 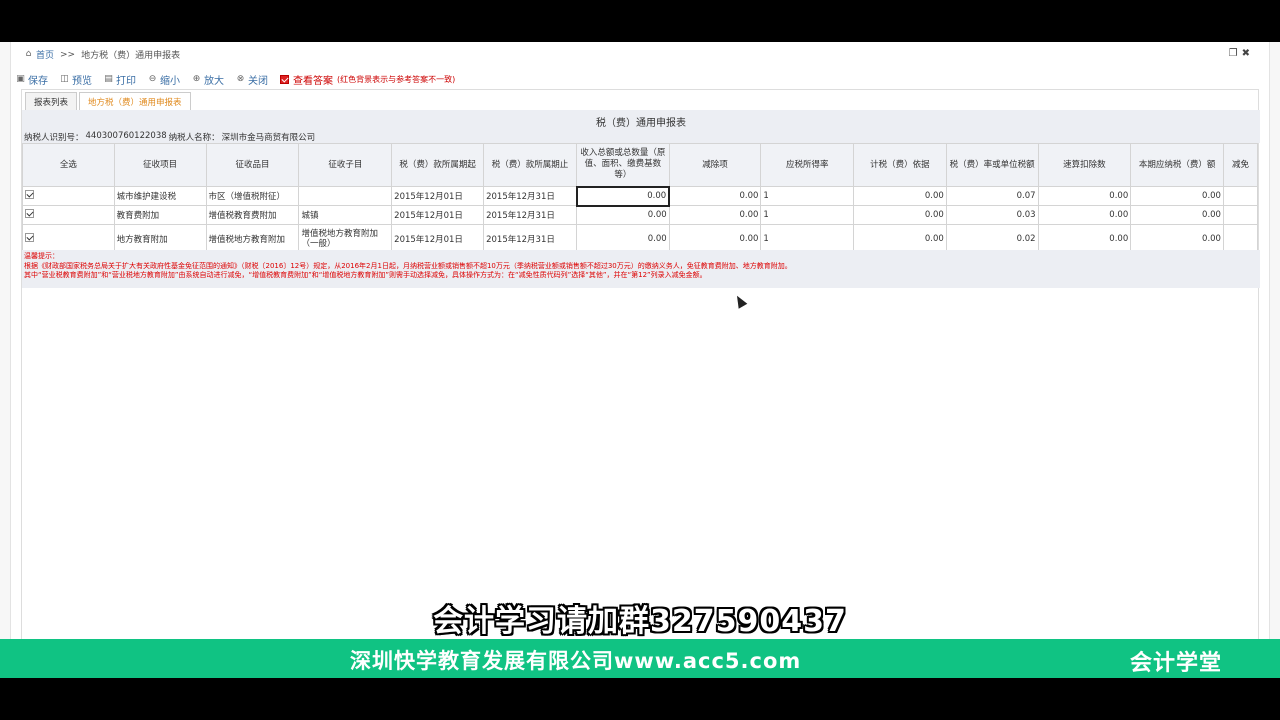 I want to click on breadcrumb-home: ⌂ 首页, so click(x=39, y=55).